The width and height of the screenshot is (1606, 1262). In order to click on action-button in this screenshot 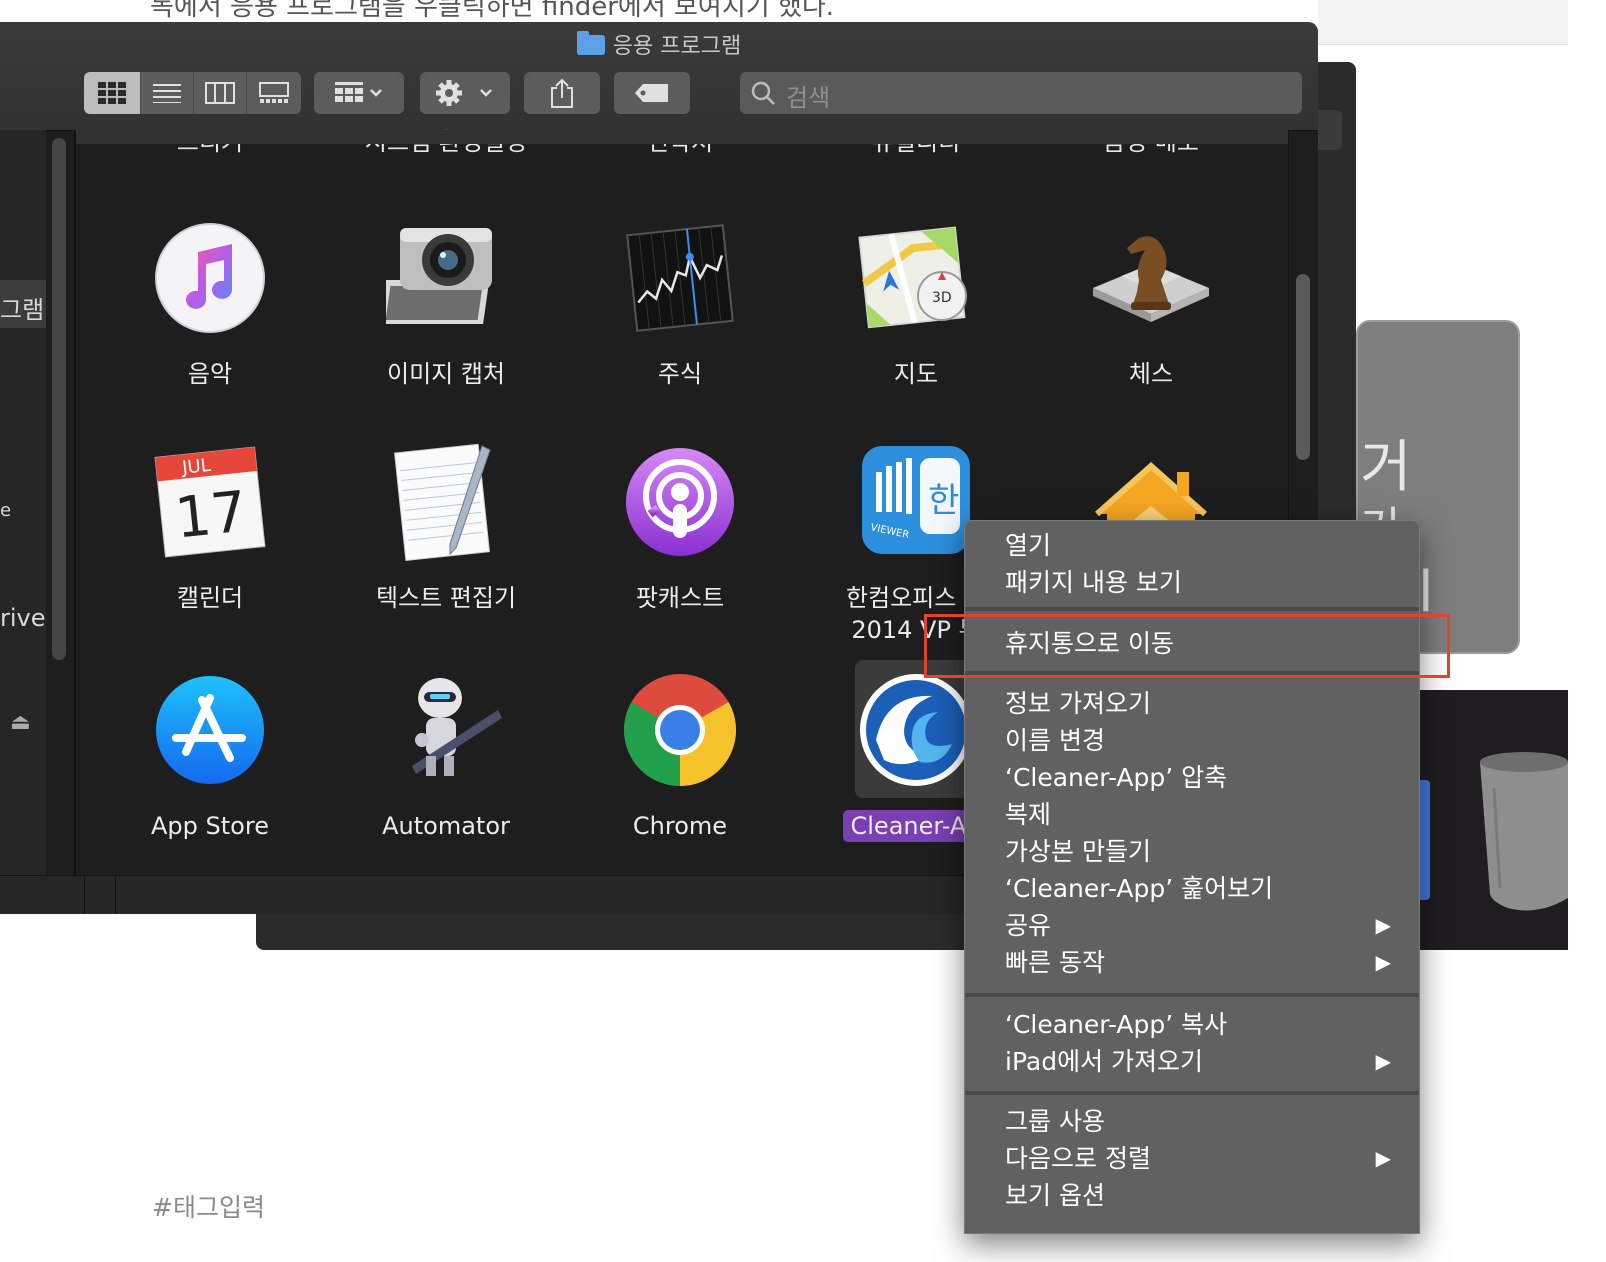, I will do `click(465, 93)`.